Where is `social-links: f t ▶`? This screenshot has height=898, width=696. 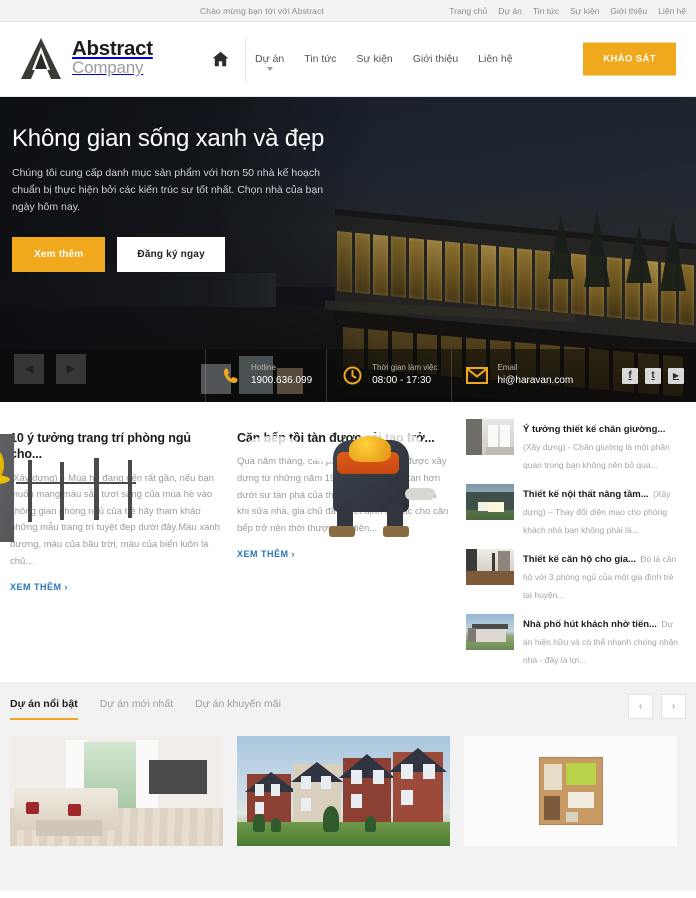 social-links: f t ▶ is located at coordinates (653, 375).